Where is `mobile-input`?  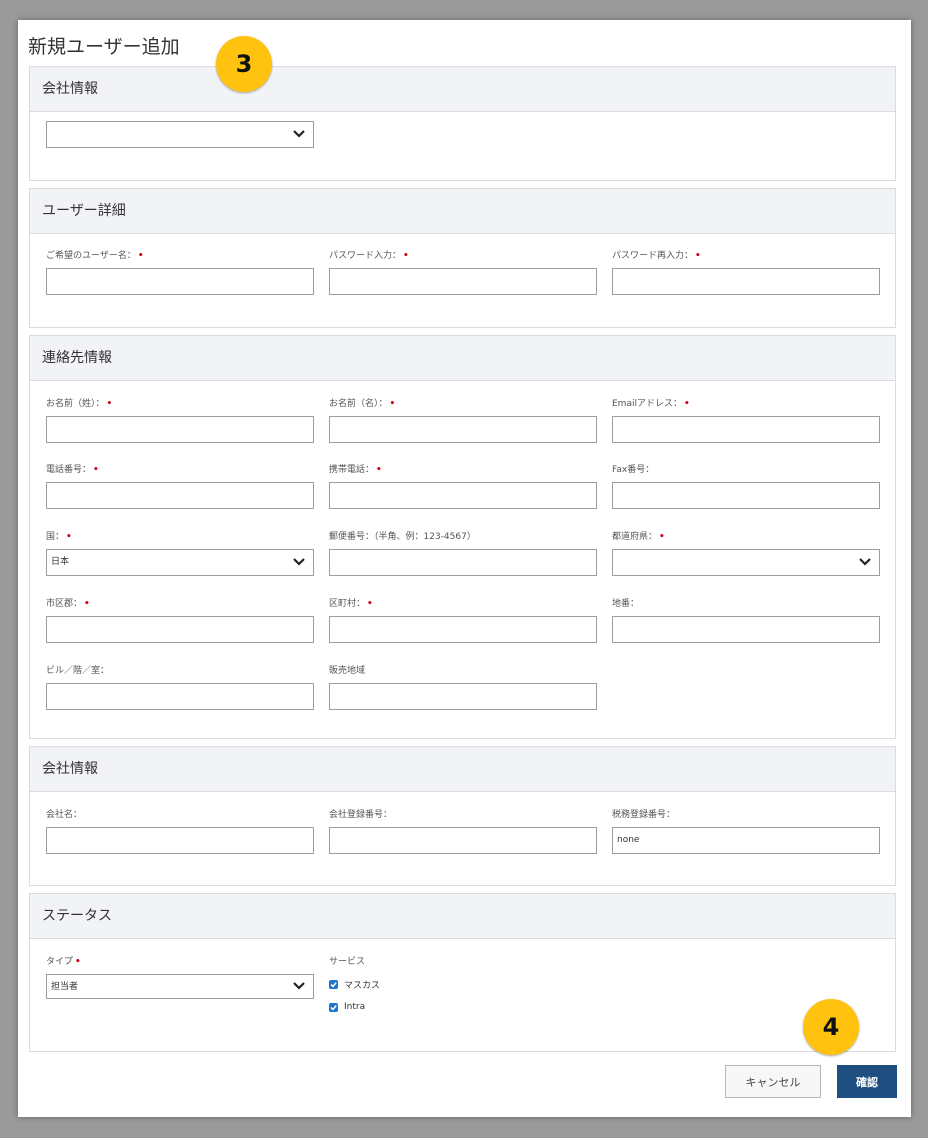
mobile-input is located at coordinates (463, 495).